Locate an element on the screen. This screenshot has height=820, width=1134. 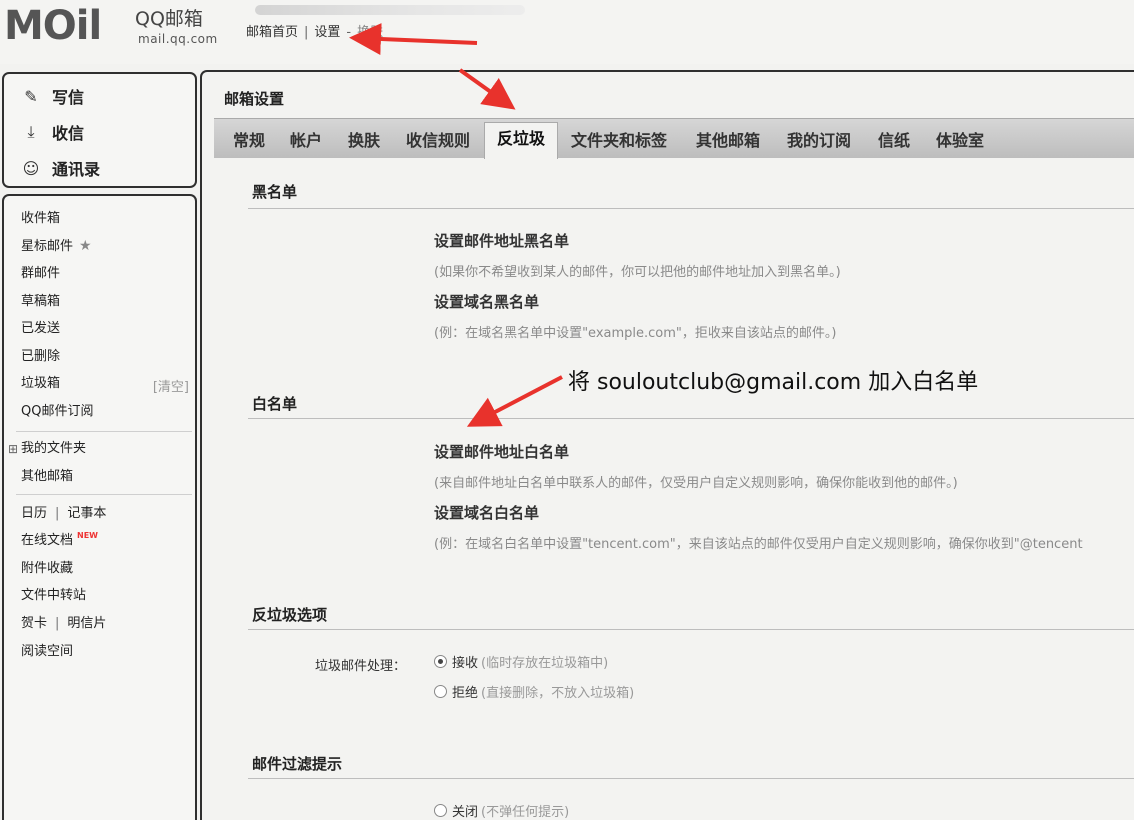
filter-off-option: 关闭 (不弹任何提示) is located at coordinates (502, 810).